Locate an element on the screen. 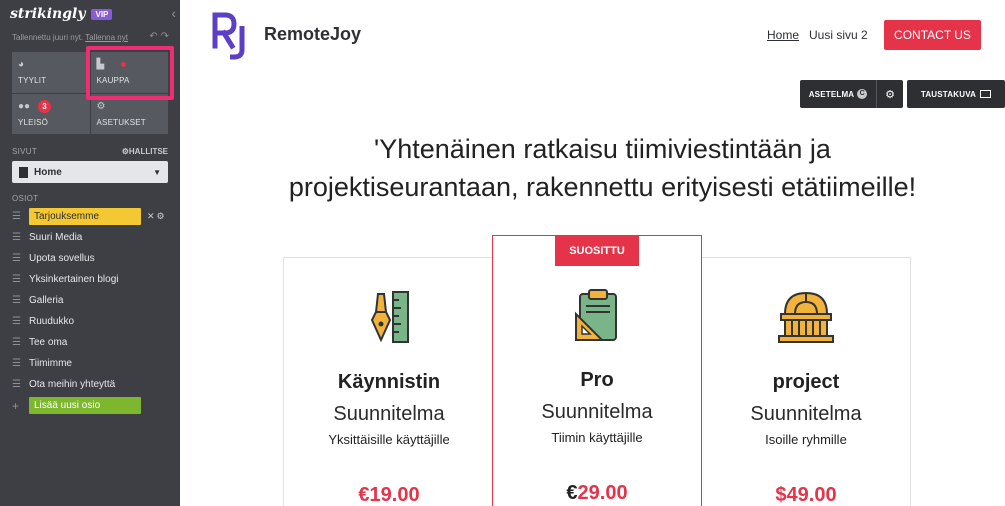 This screenshot has height=506, width=1005. chevron-down-icon: ▼ is located at coordinates (157, 172).